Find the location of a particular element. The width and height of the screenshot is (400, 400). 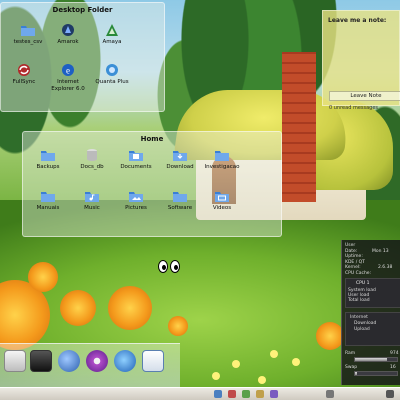

home-item-videos: Videos is located at coordinates (222, 200).